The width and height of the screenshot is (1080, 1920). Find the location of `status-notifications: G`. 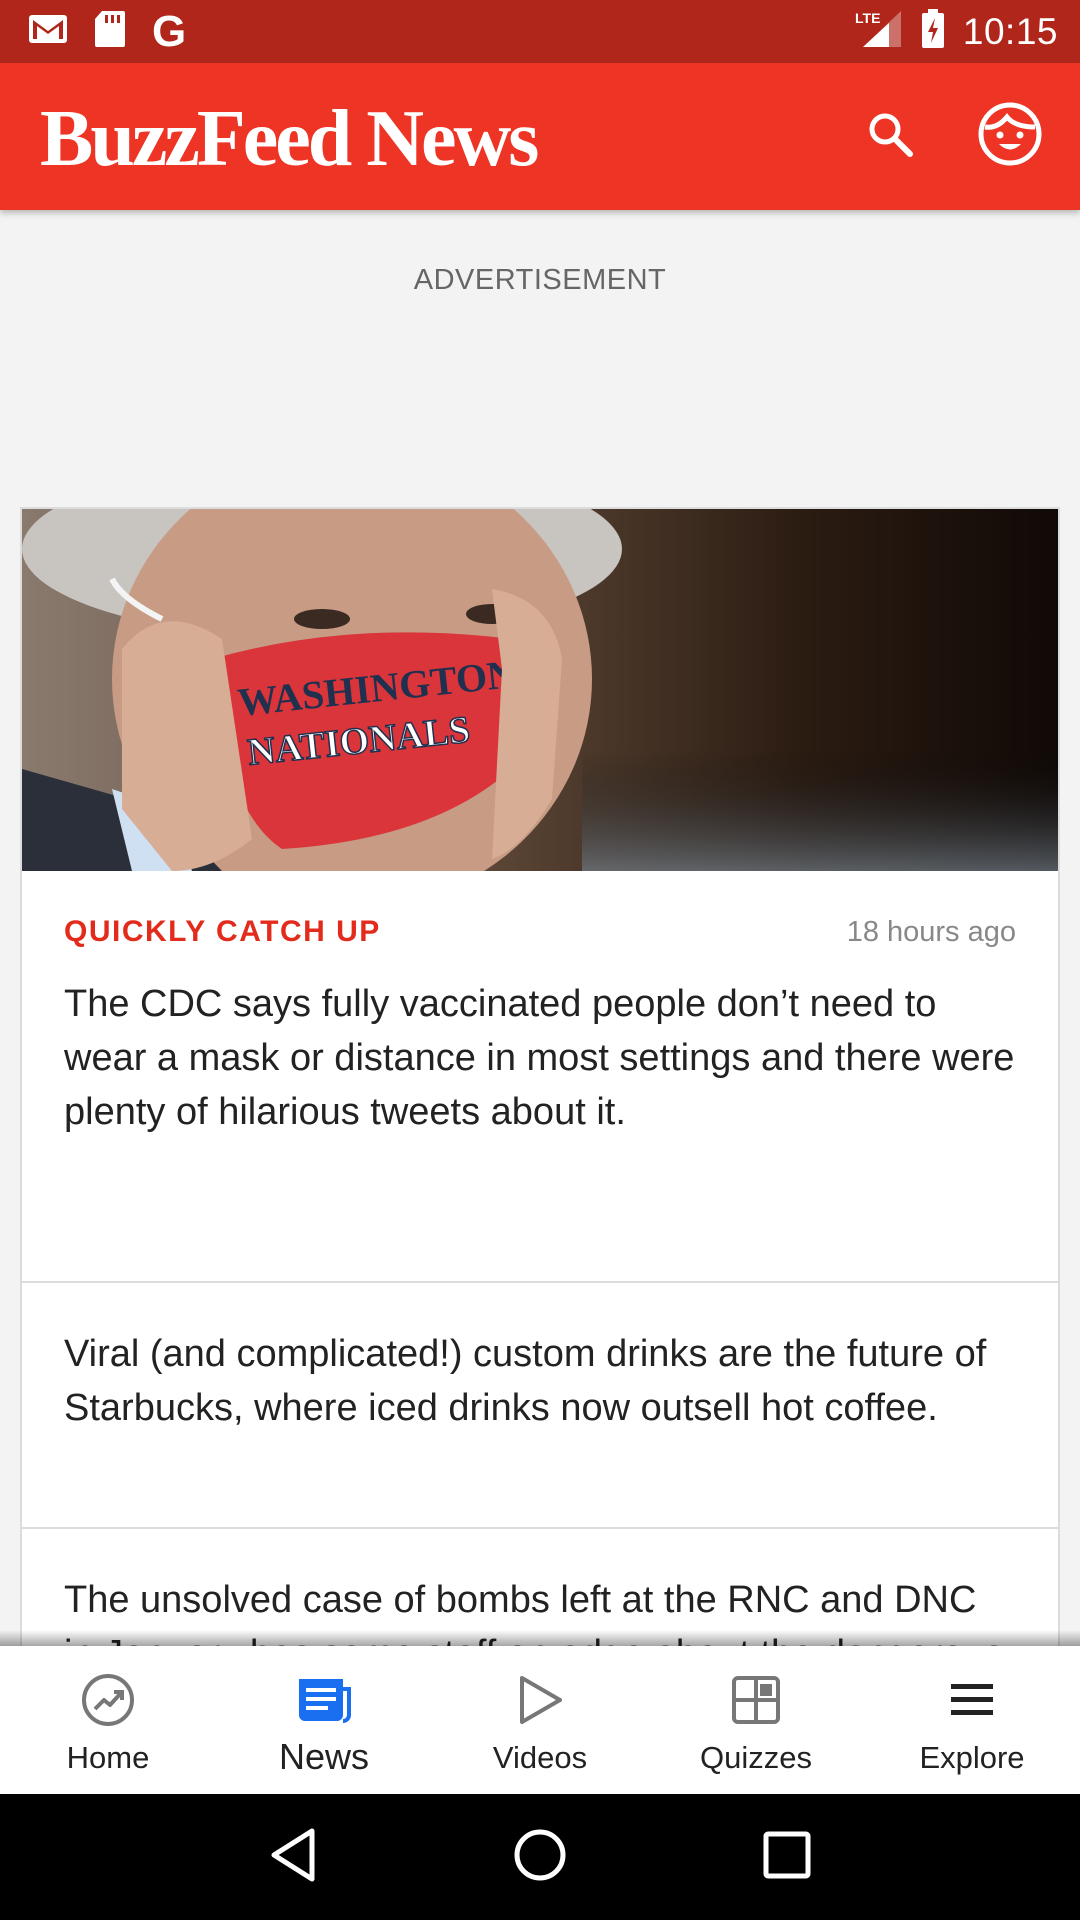

status-notifications: G is located at coordinates (120, 31).